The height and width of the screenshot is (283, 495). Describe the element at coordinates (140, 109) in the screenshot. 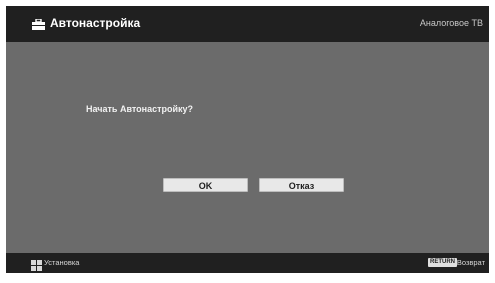

I see `autotune-question: Начать Автонастройку?` at that location.